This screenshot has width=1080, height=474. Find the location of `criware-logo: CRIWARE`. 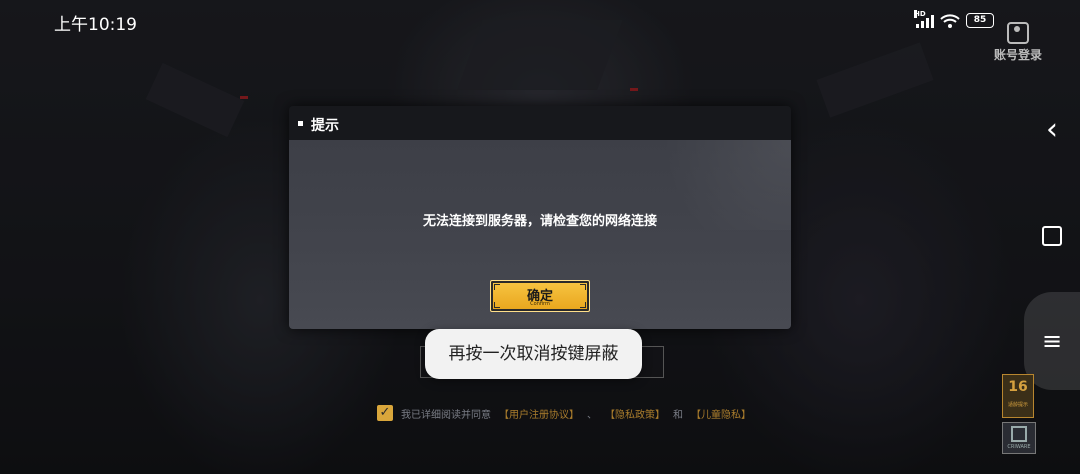

criware-logo: CRIWARE is located at coordinates (1019, 438).